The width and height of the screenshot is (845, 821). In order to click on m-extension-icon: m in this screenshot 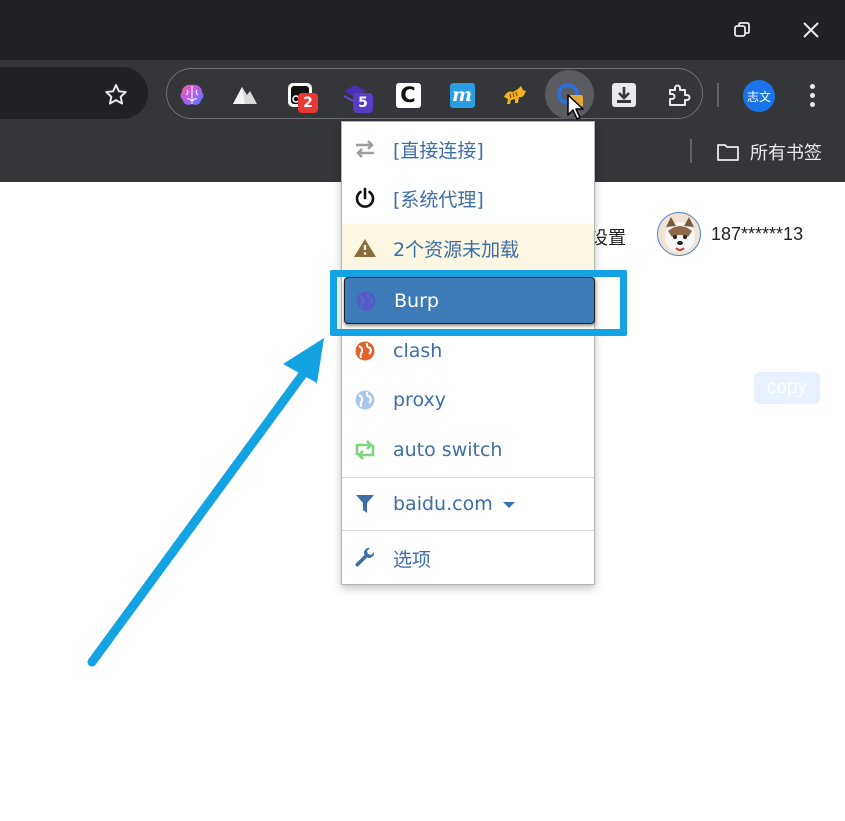, I will do `click(462, 95)`.